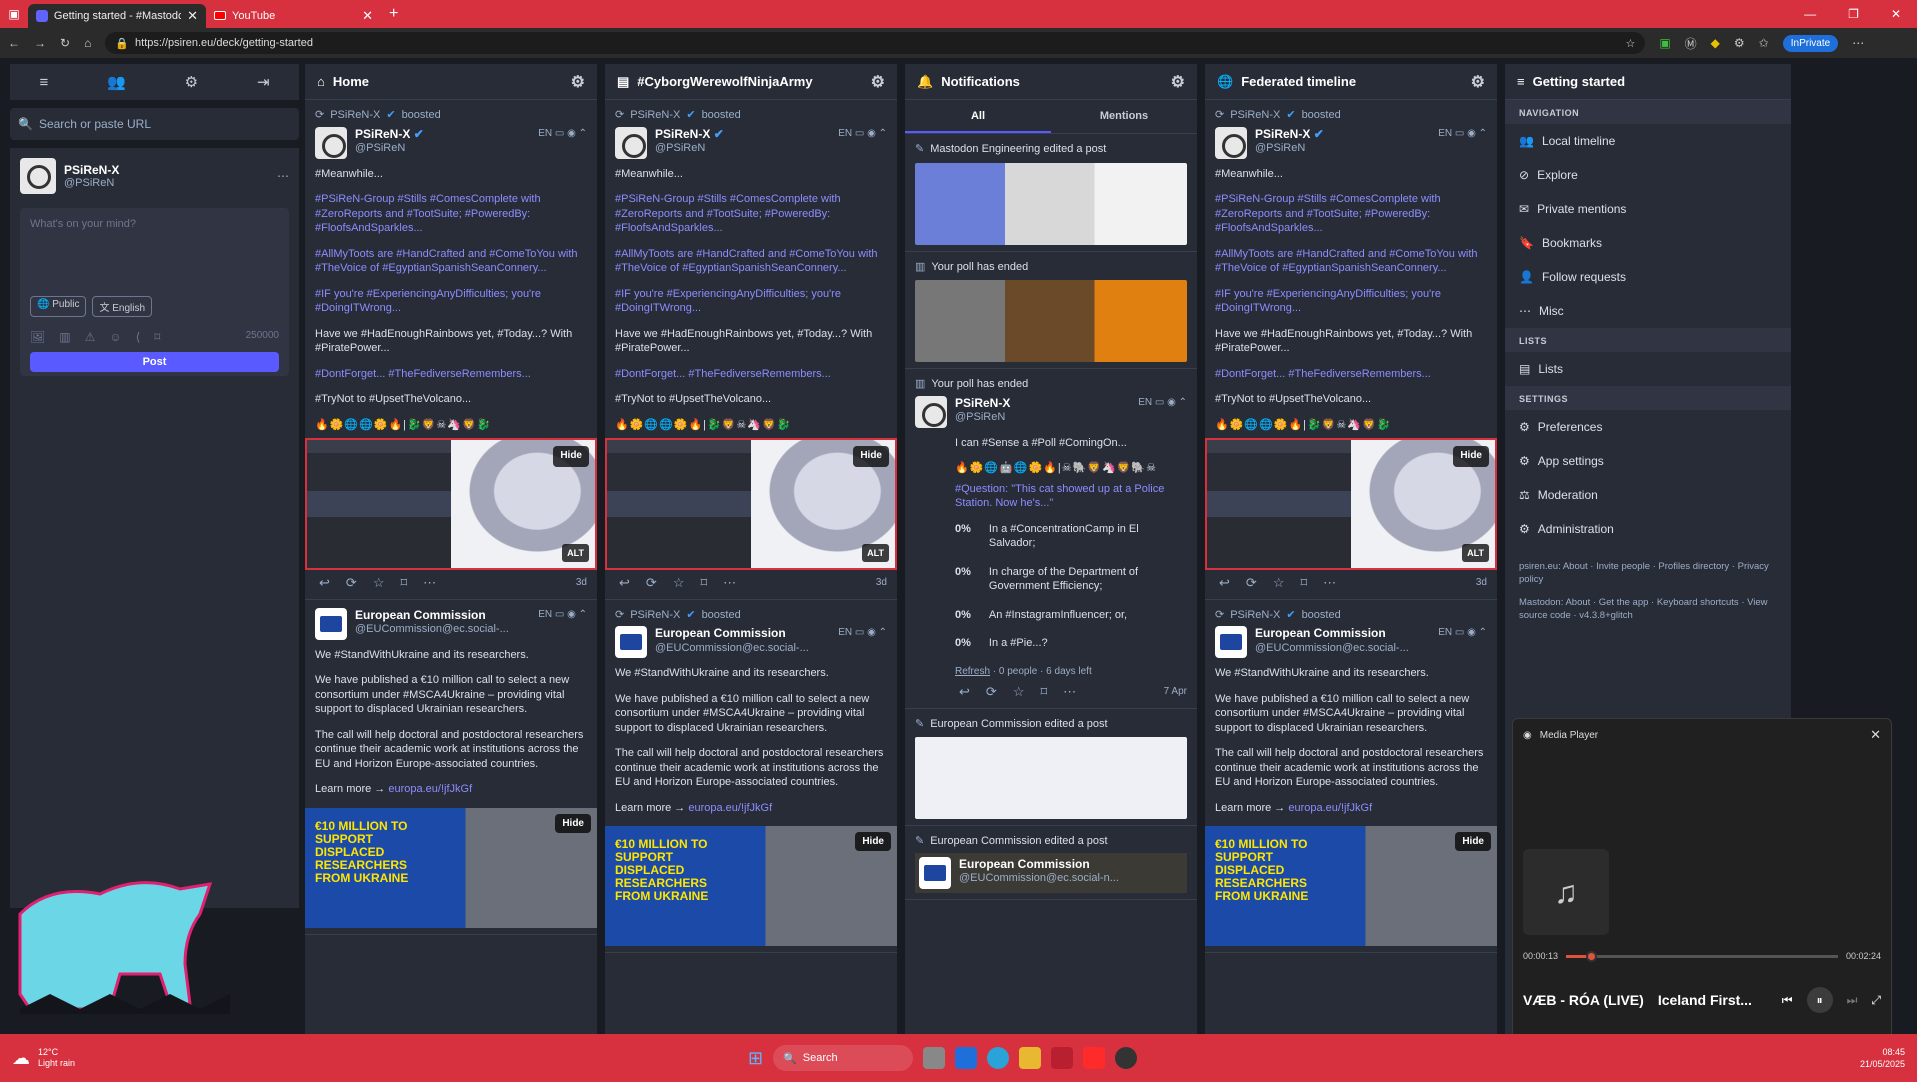  Describe the element at coordinates (451, 82) in the screenshot. I see `column-header: ⌂ Home ⚙` at that location.